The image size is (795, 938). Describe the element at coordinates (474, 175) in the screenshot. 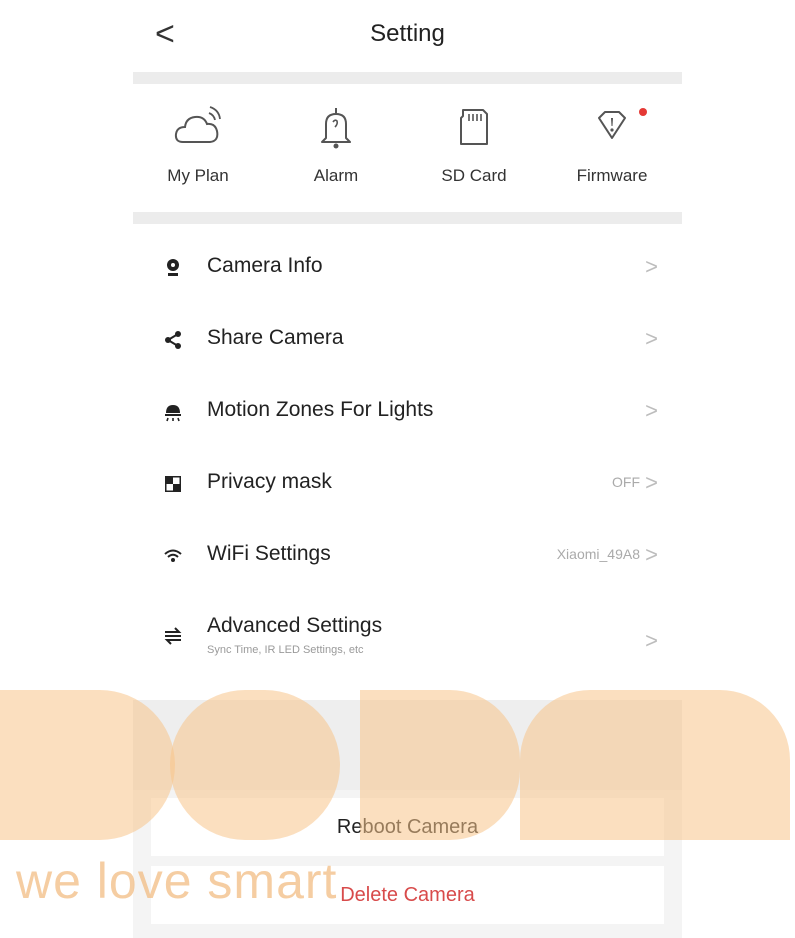

I see `quick-action-label: SD Card` at that location.